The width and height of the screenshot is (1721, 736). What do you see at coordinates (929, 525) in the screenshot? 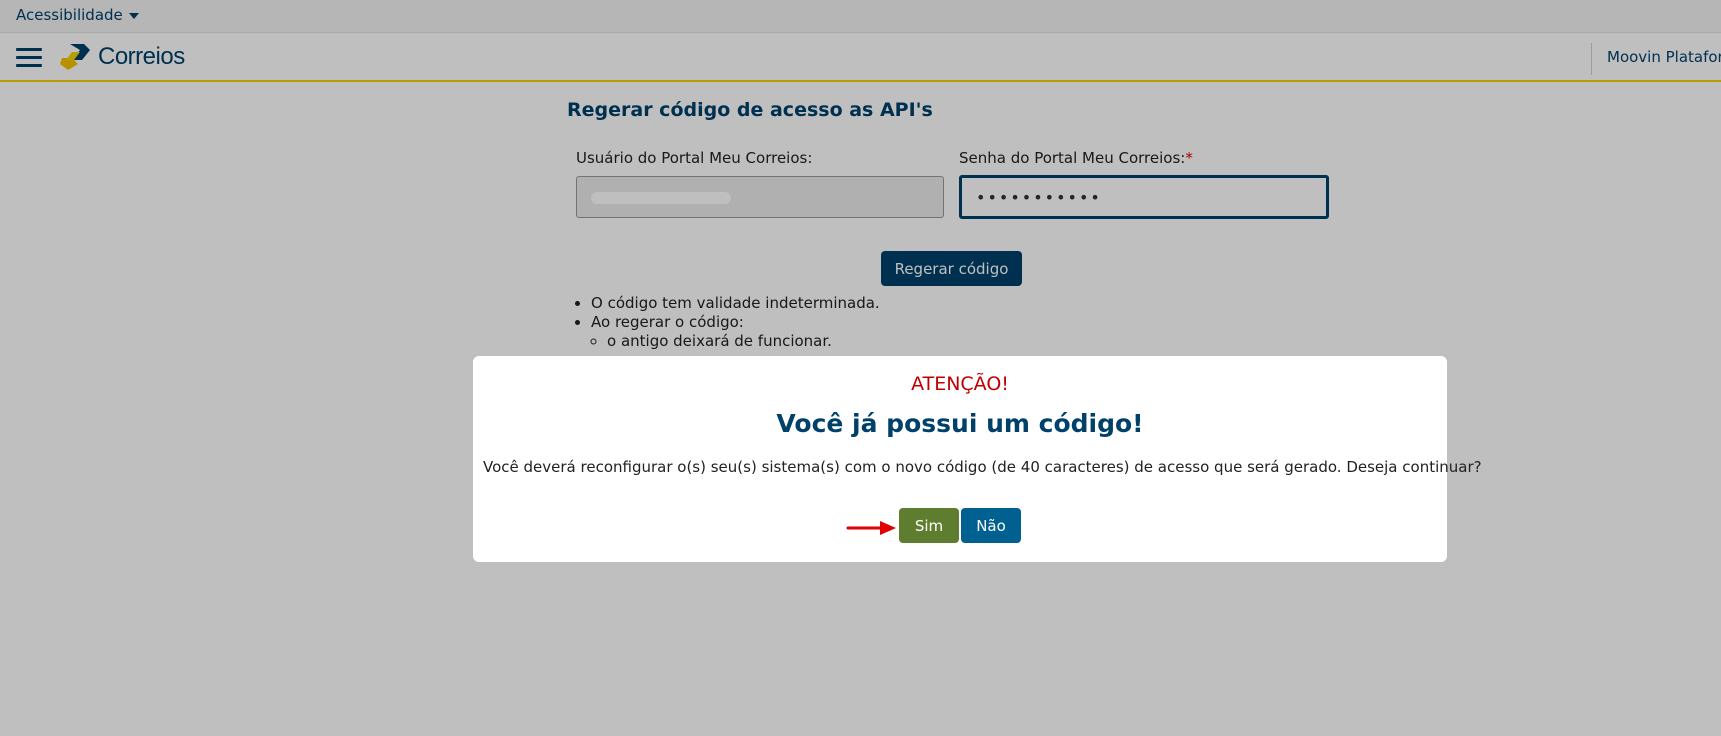
I see `yes-button: Sim` at bounding box center [929, 525].